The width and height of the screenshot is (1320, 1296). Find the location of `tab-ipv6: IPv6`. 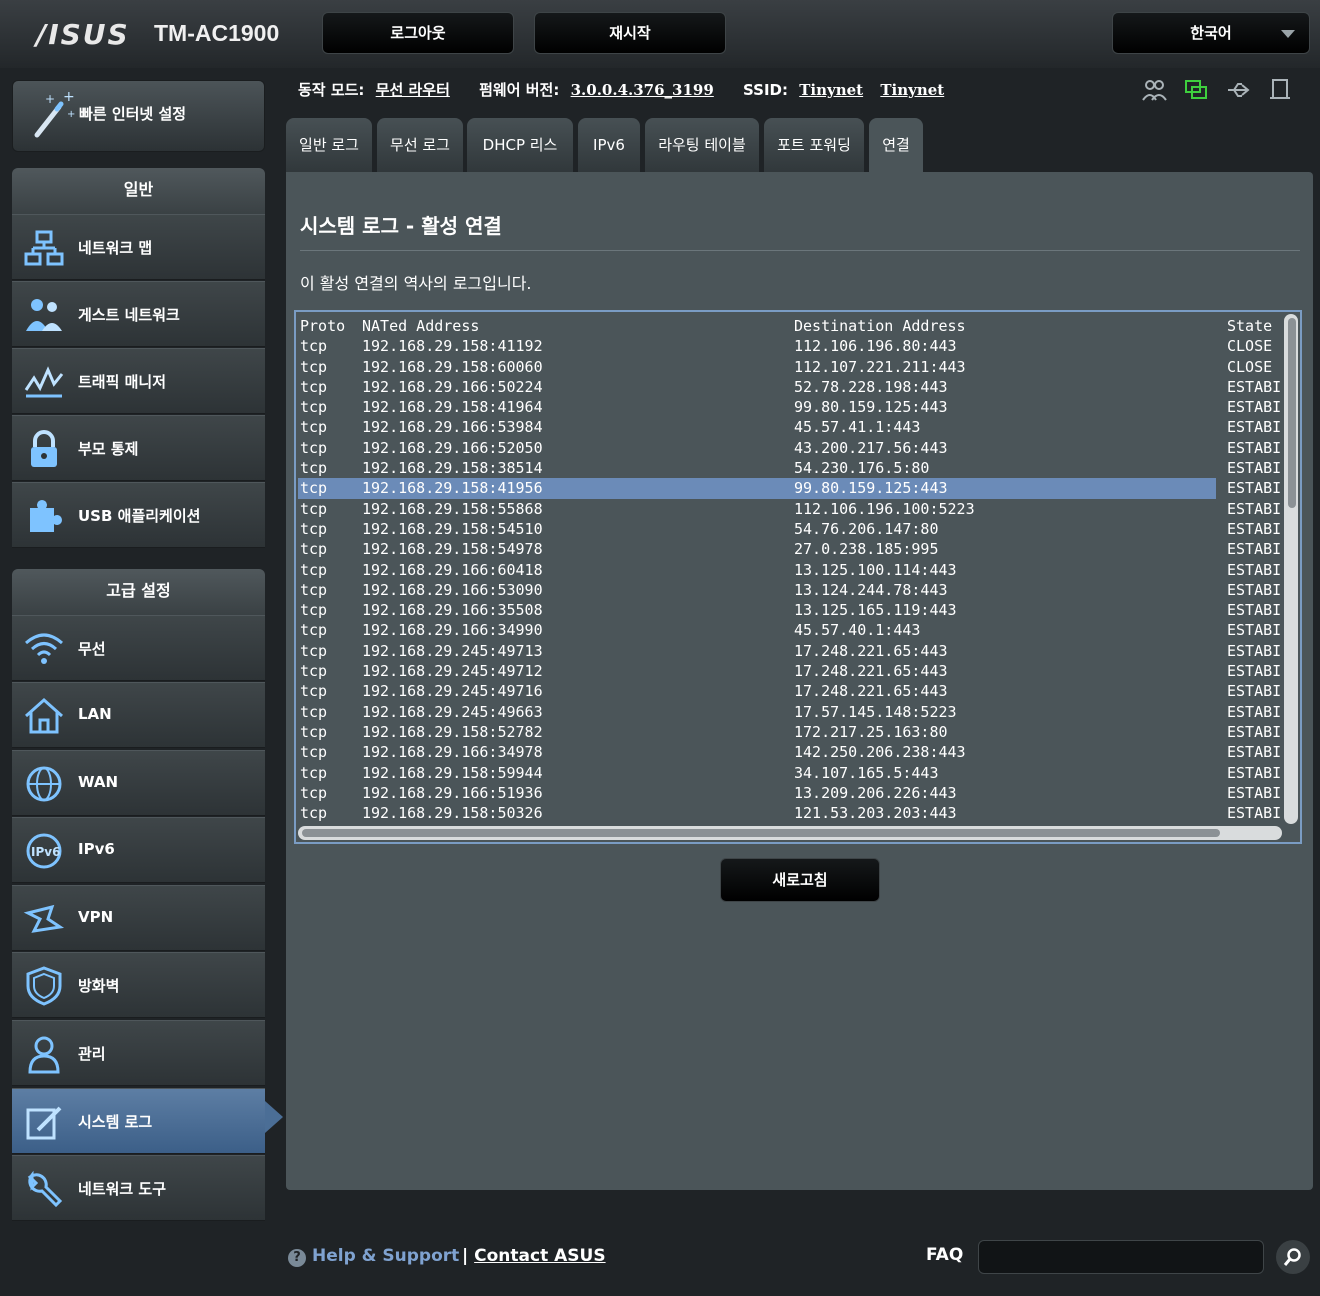

tab-ipv6: IPv6 is located at coordinates (609, 146).